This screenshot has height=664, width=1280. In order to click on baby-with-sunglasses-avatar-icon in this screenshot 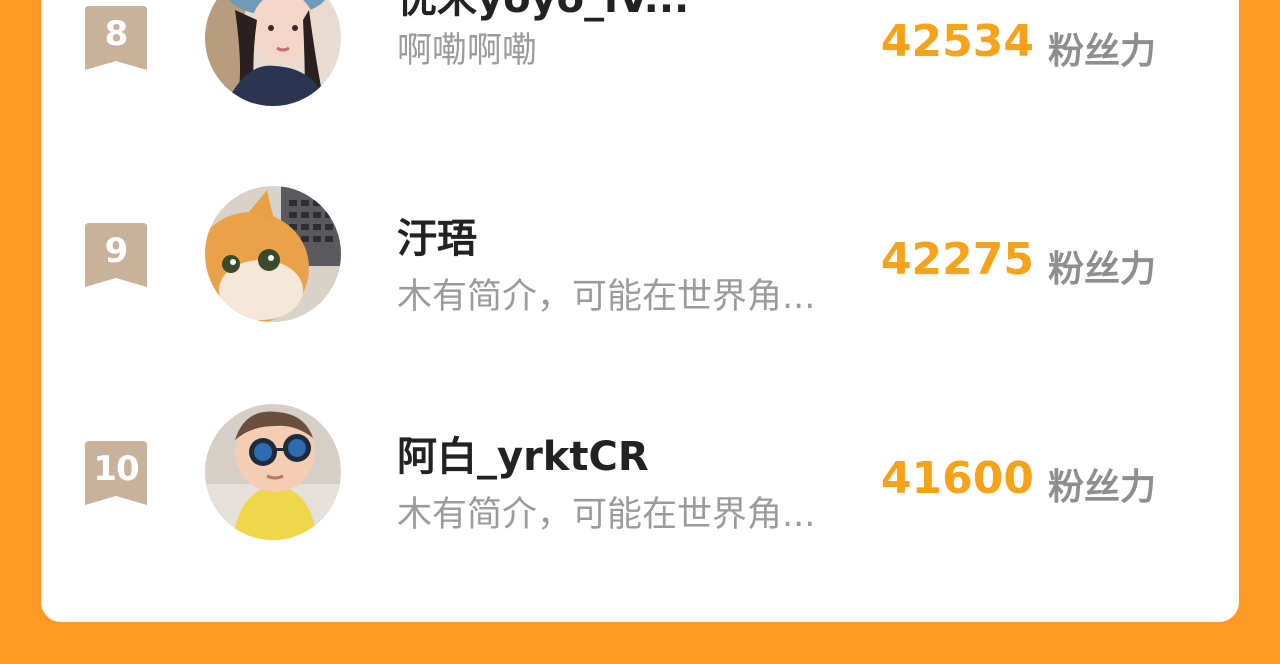, I will do `click(273, 472)`.